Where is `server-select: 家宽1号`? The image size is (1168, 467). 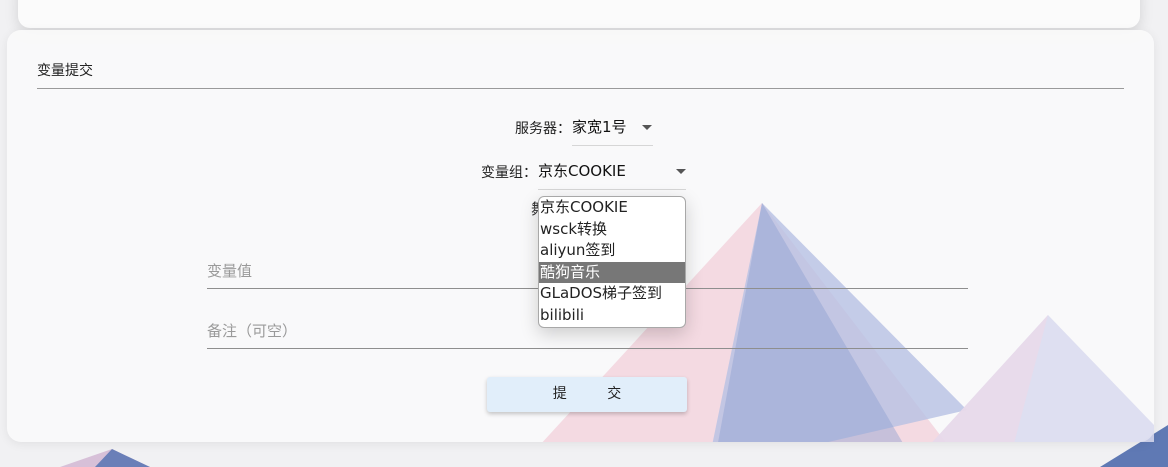
server-select: 家宽1号 is located at coordinates (612, 131).